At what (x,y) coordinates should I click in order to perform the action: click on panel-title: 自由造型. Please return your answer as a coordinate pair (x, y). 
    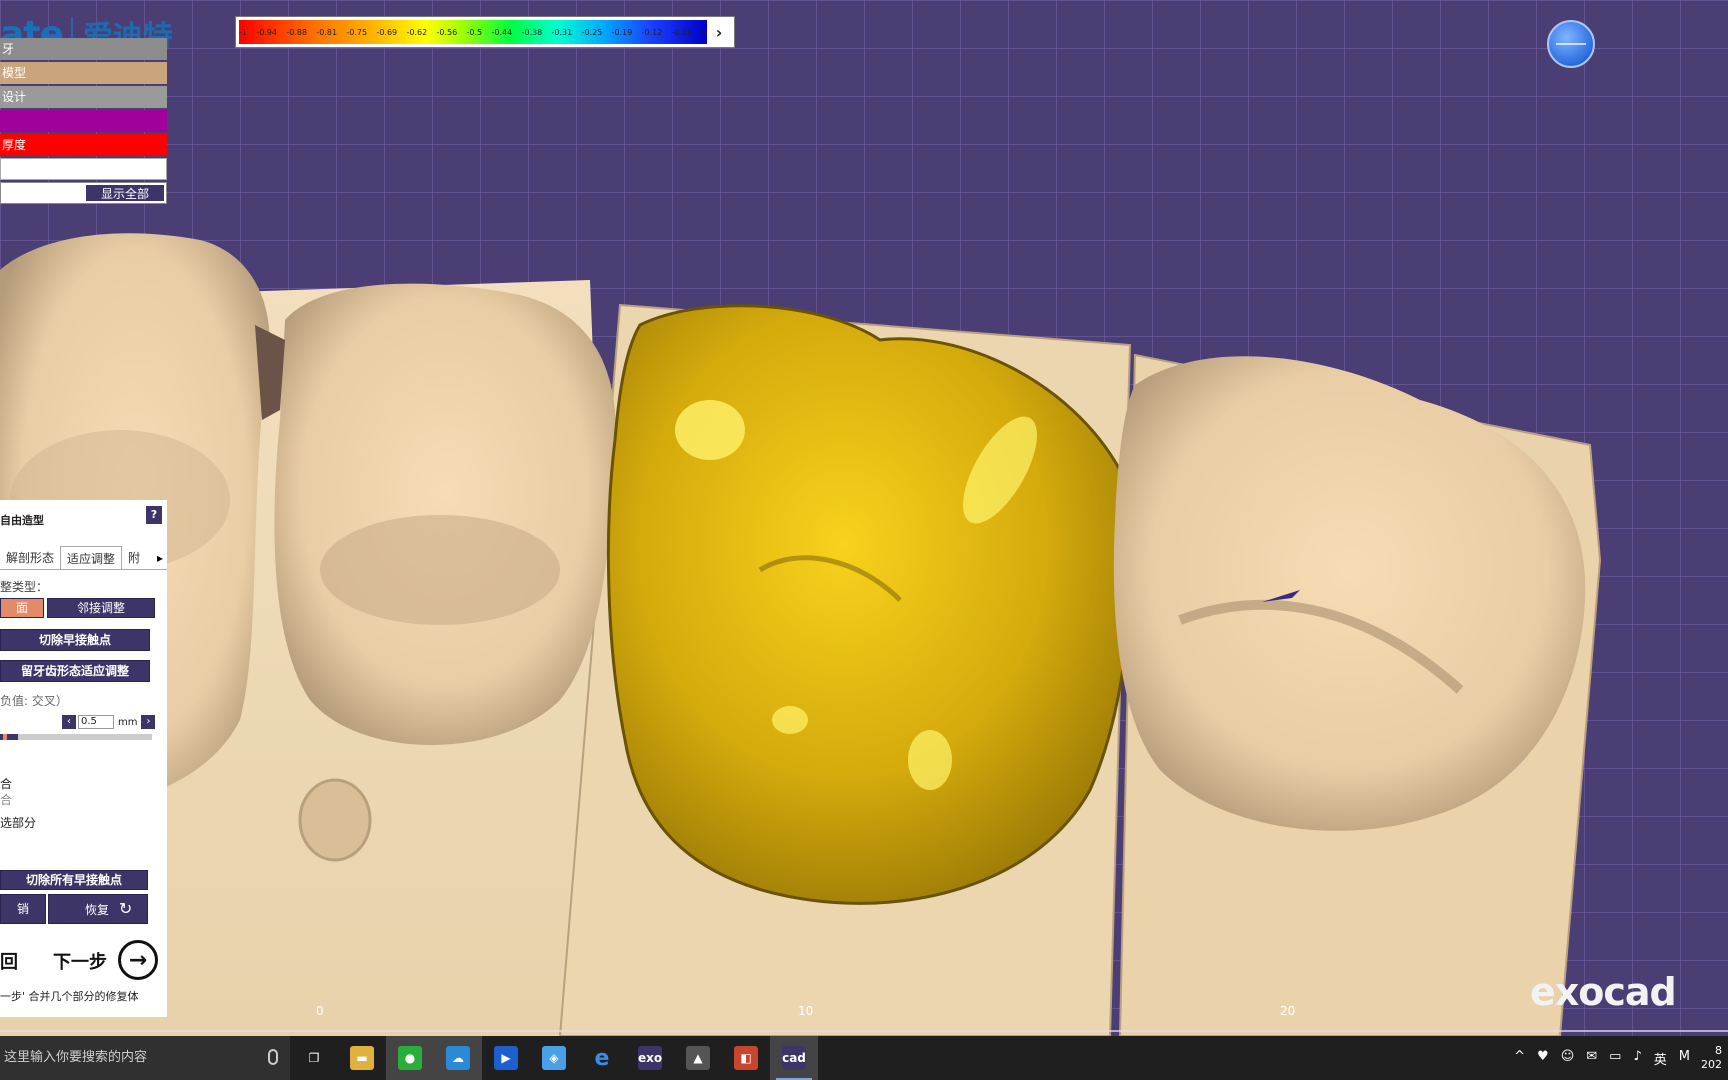
    Looking at the image, I should click on (22, 520).